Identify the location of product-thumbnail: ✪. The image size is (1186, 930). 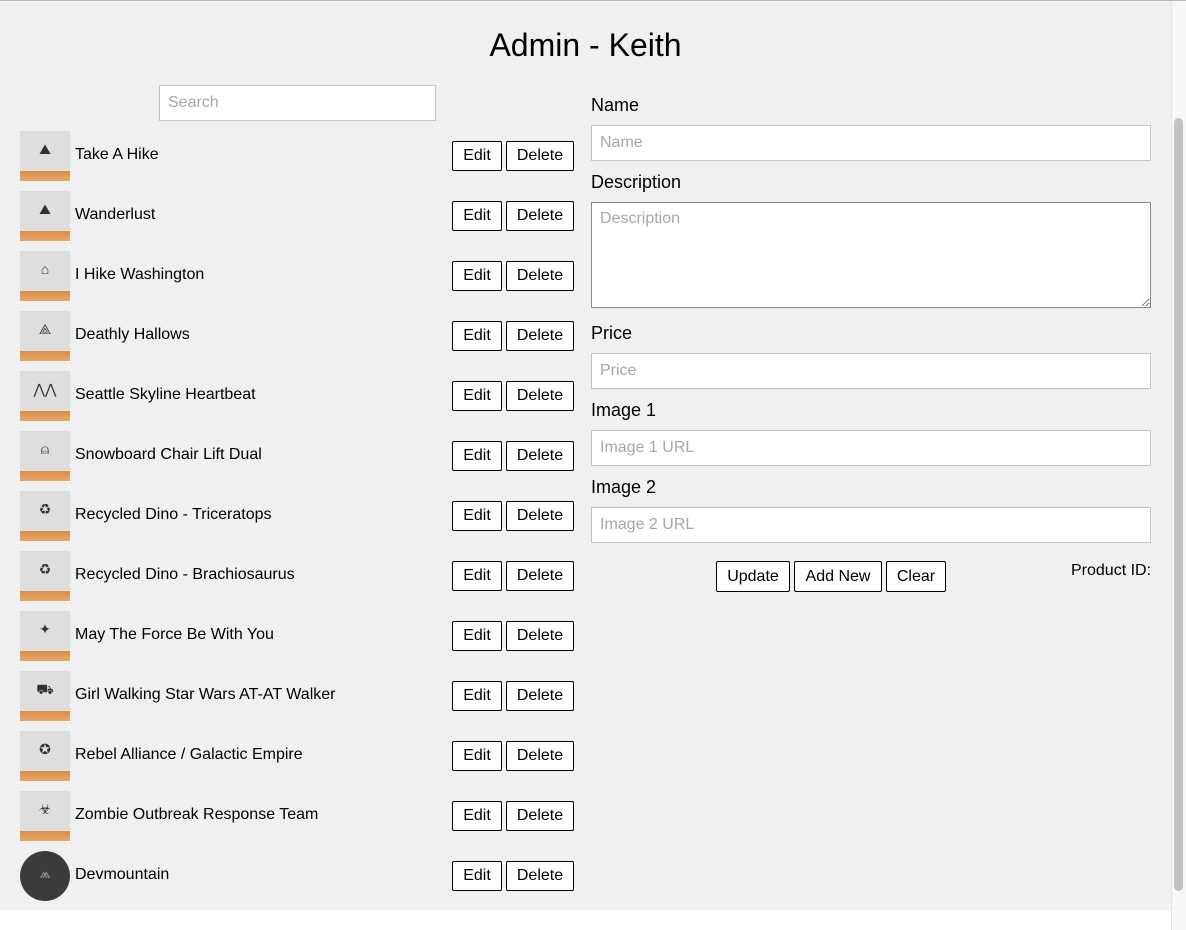
(45, 756).